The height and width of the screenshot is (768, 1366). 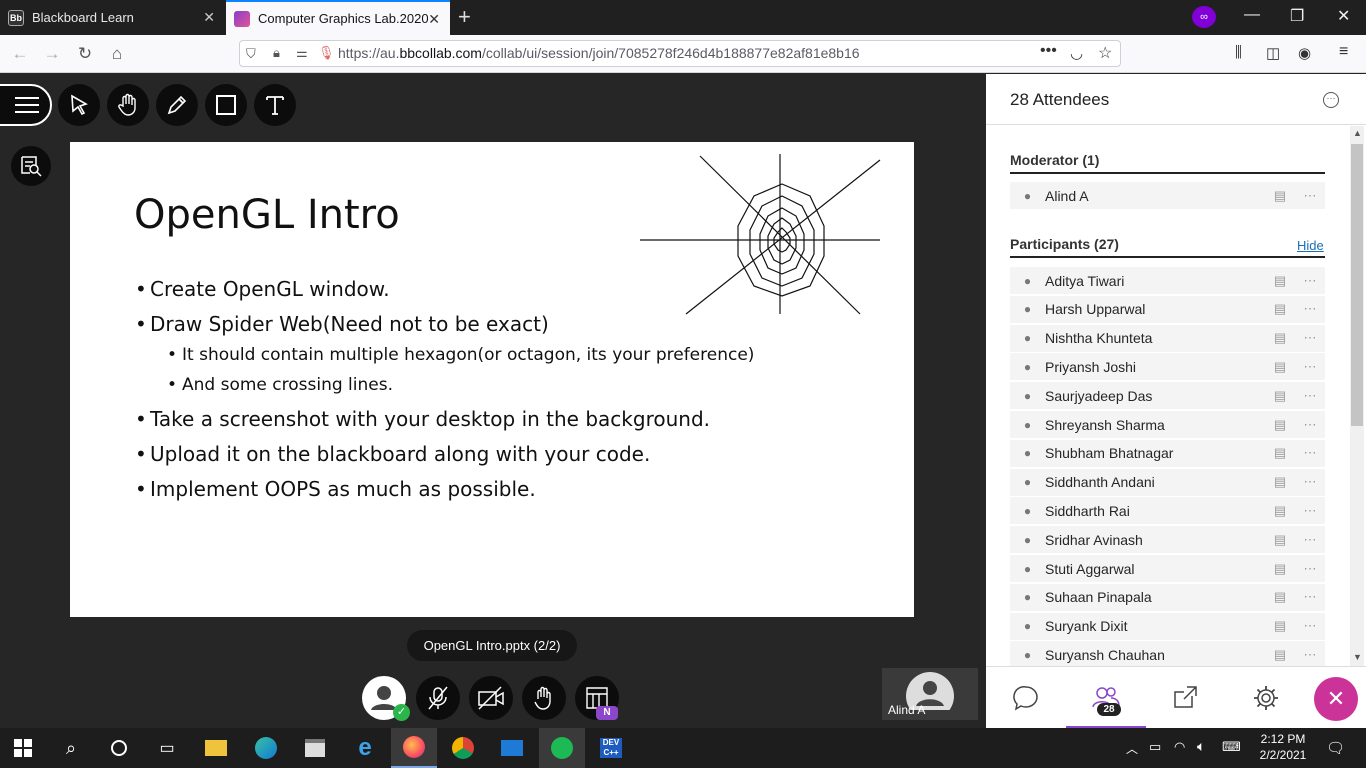 What do you see at coordinates (119, 748) in the screenshot?
I see `cortana-icon` at bounding box center [119, 748].